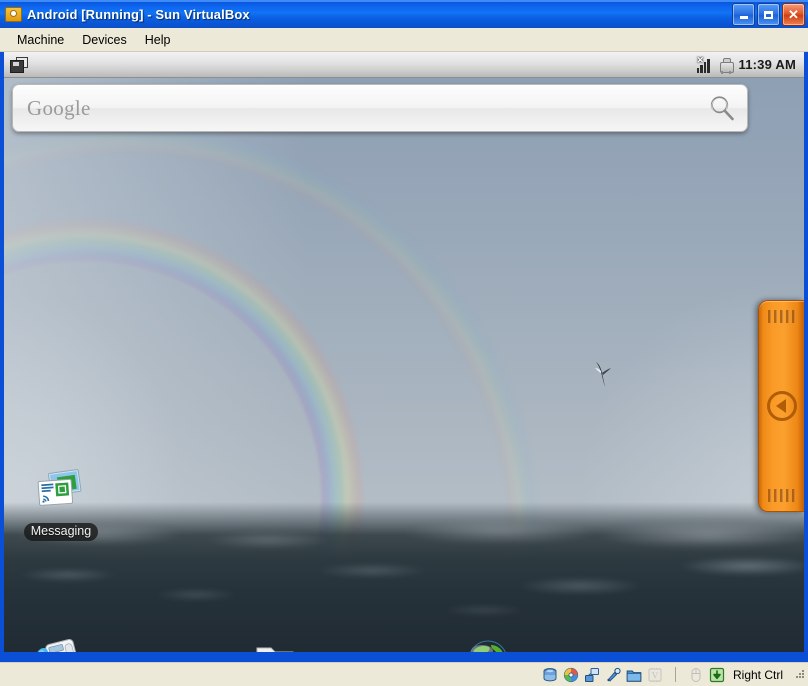 The height and width of the screenshot is (686, 808). I want to click on app-contacts: Contacts, so click(275, 642).